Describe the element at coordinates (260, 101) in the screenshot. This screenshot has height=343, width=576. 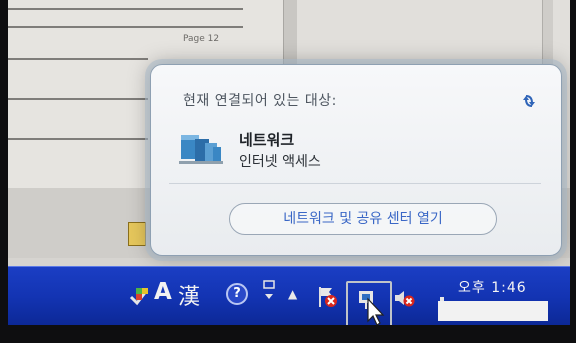
I see `flyout-title: 현재 연결되어 있는 대상:` at that location.